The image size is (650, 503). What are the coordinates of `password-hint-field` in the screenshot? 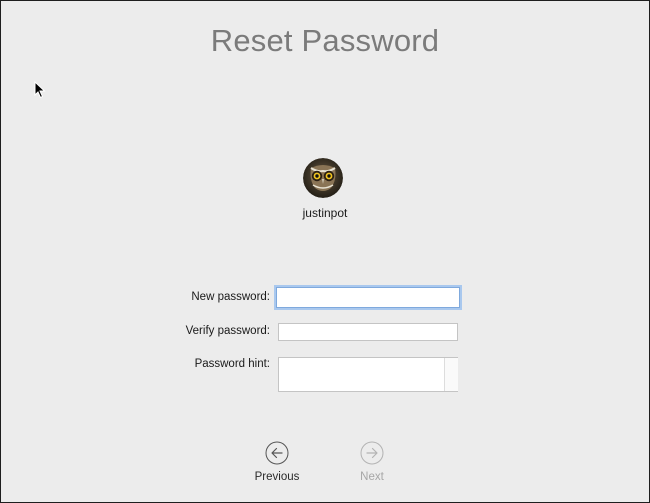 It's located at (368, 374).